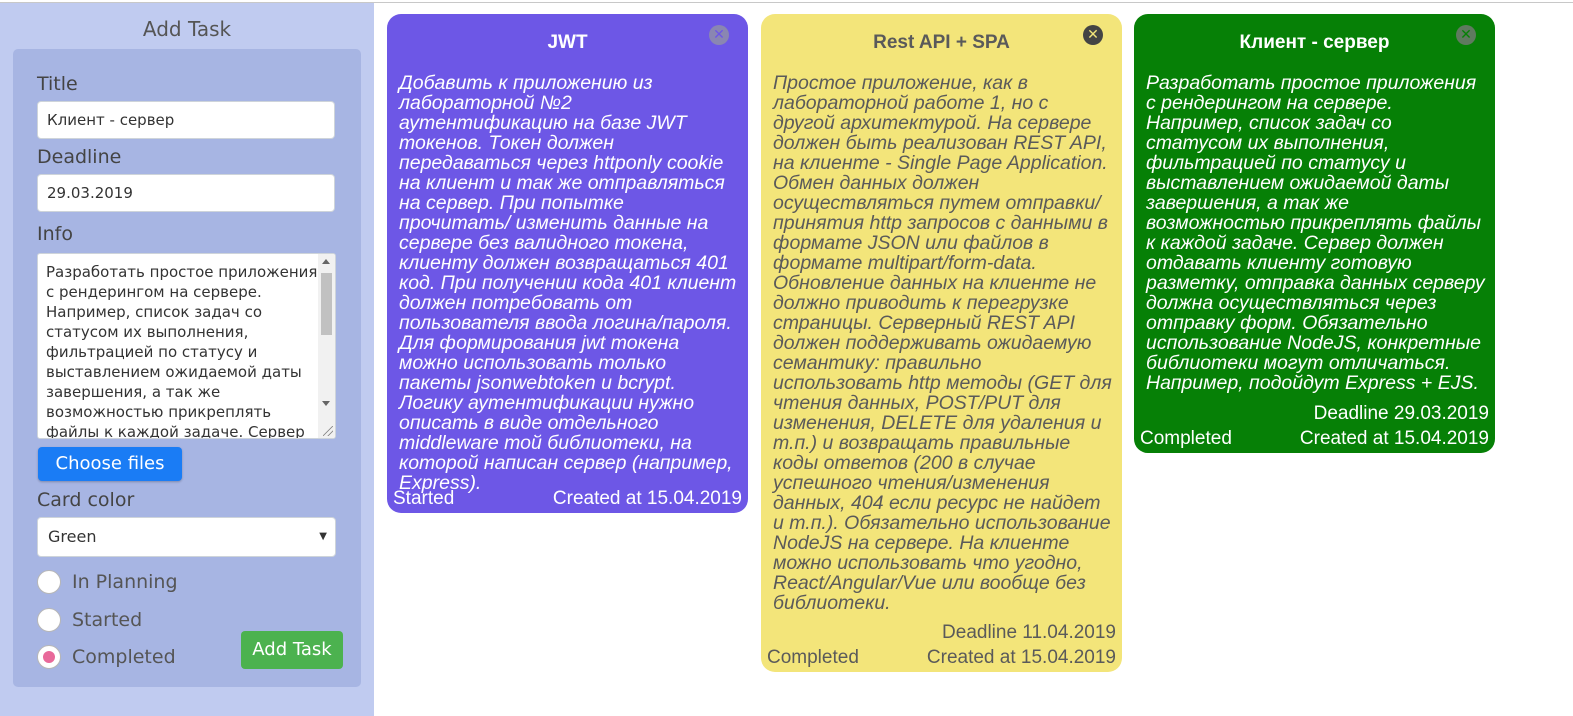  Describe the element at coordinates (424, 498) in the screenshot. I see `card-status: Started` at that location.